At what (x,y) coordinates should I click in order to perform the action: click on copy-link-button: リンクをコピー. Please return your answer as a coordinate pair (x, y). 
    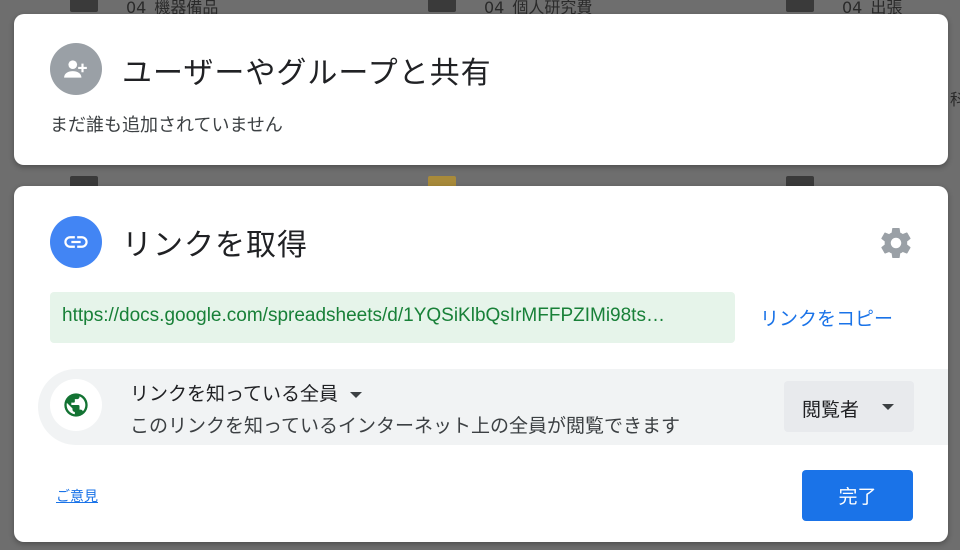
    Looking at the image, I should click on (826, 317).